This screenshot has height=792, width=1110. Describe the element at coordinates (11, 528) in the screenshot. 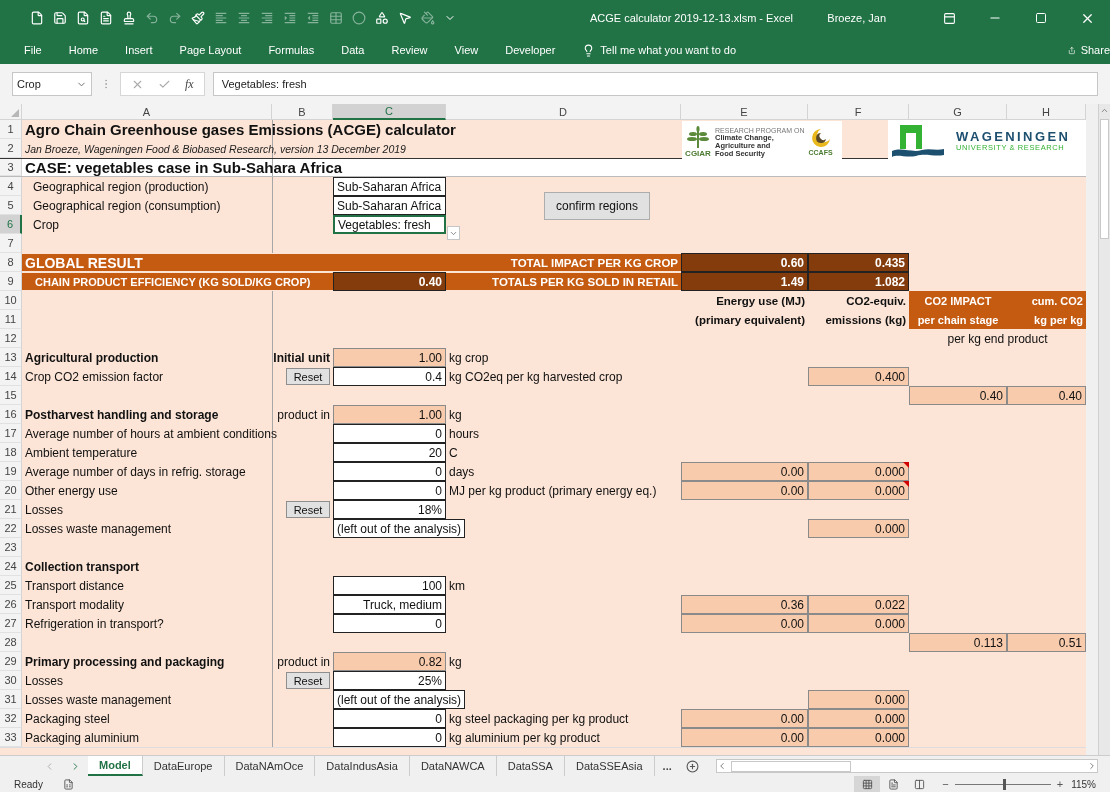

I see `row-number: 22` at that location.